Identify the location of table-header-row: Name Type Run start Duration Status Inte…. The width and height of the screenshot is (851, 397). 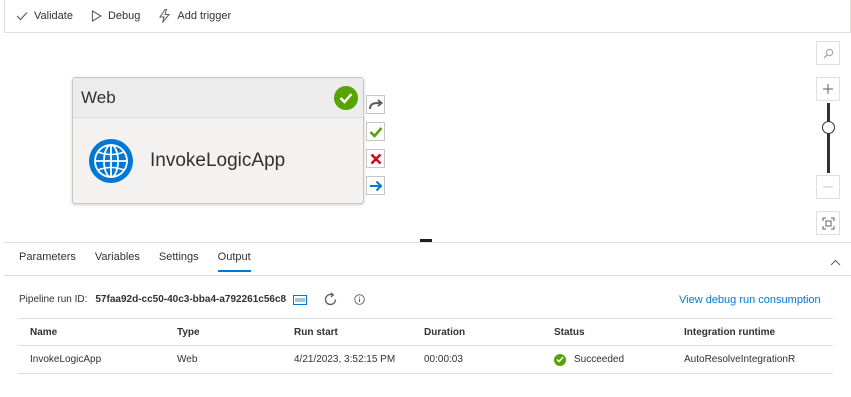
(425, 332).